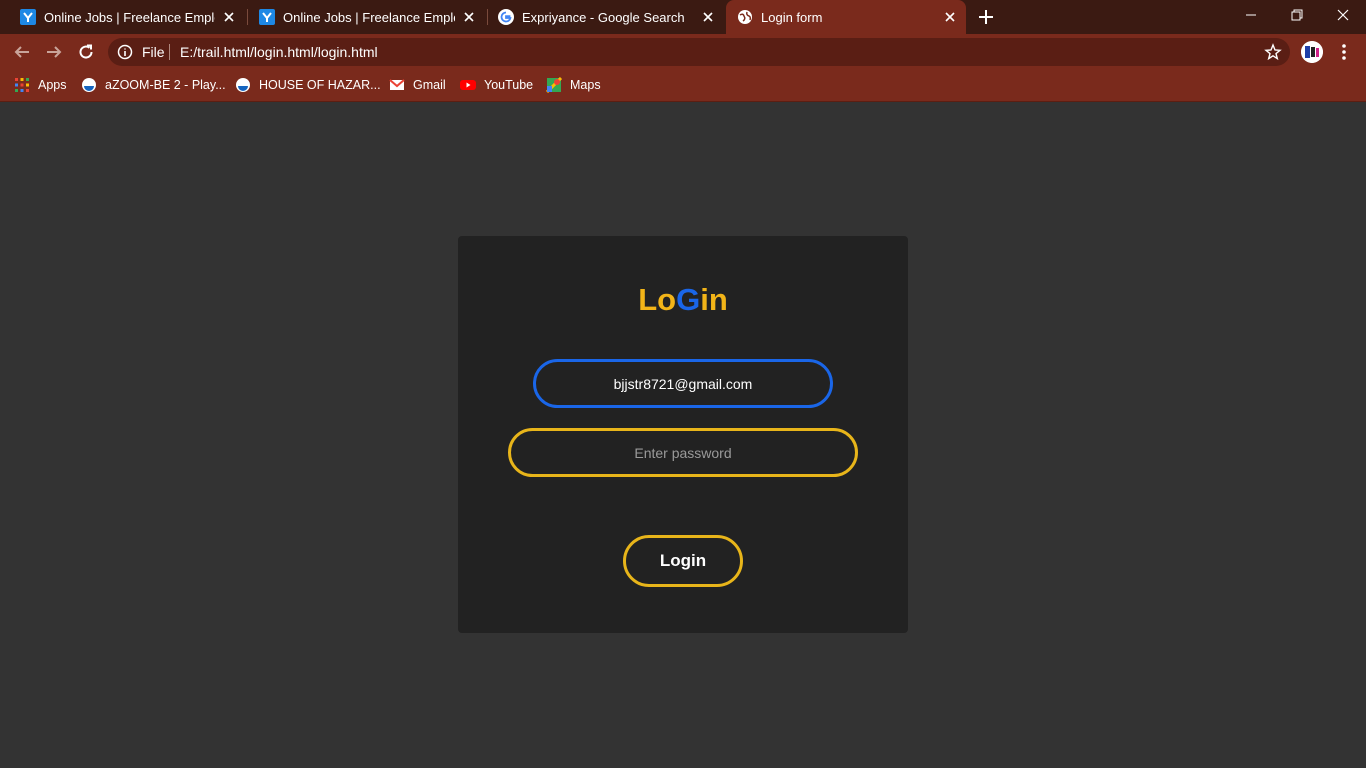 This screenshot has height=768, width=1366. I want to click on bookmark-label: YouTube, so click(509, 85).